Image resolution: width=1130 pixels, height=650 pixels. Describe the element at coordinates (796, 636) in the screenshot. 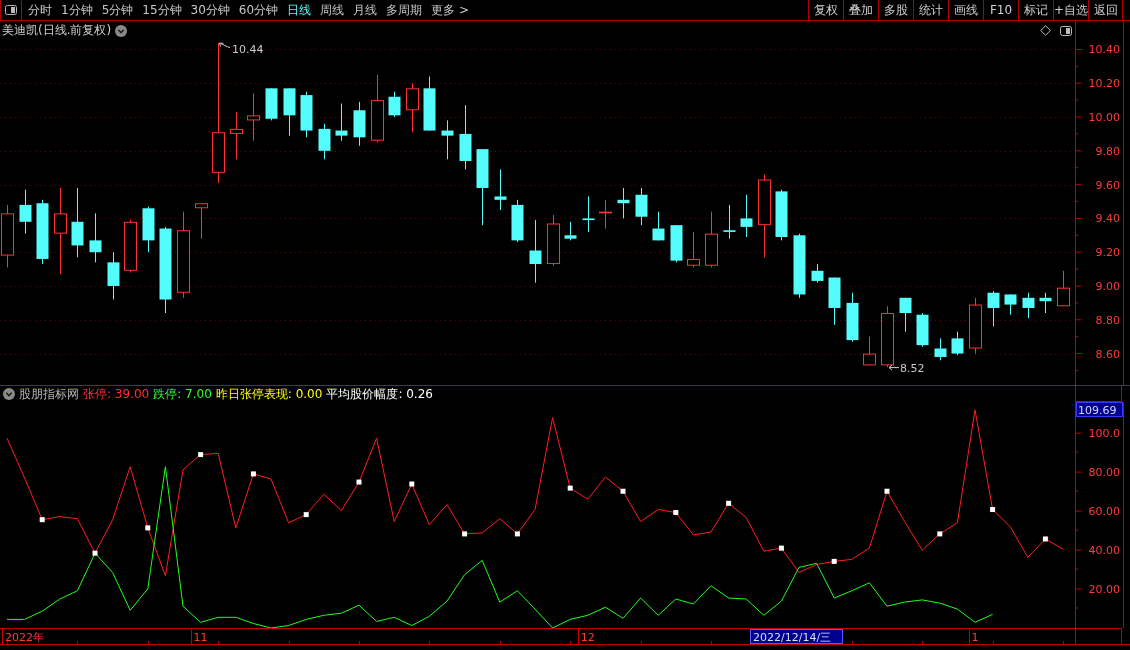

I see `cursor-date-label: 2022/12/14/三` at that location.